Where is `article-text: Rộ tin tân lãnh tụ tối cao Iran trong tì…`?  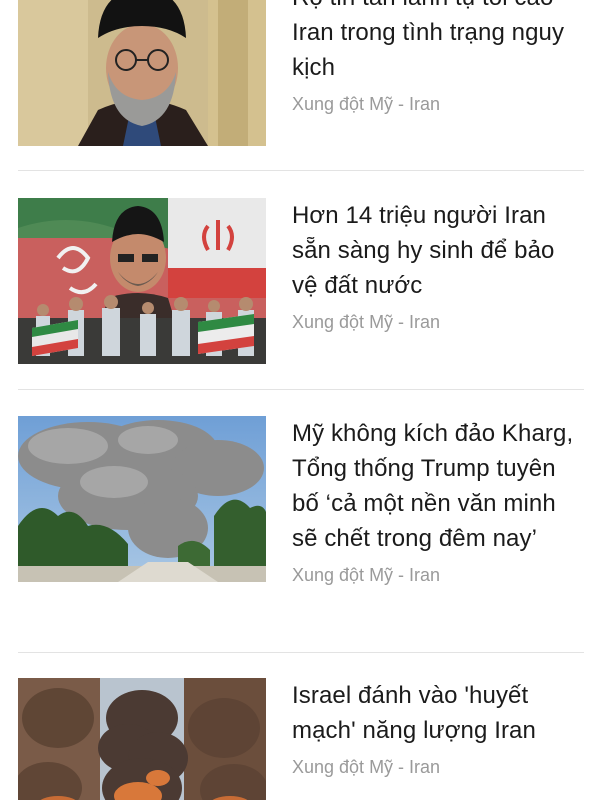
article-text: Rộ tin tân lãnh tụ tối cao Iran trong tì… is located at coordinates (438, 57).